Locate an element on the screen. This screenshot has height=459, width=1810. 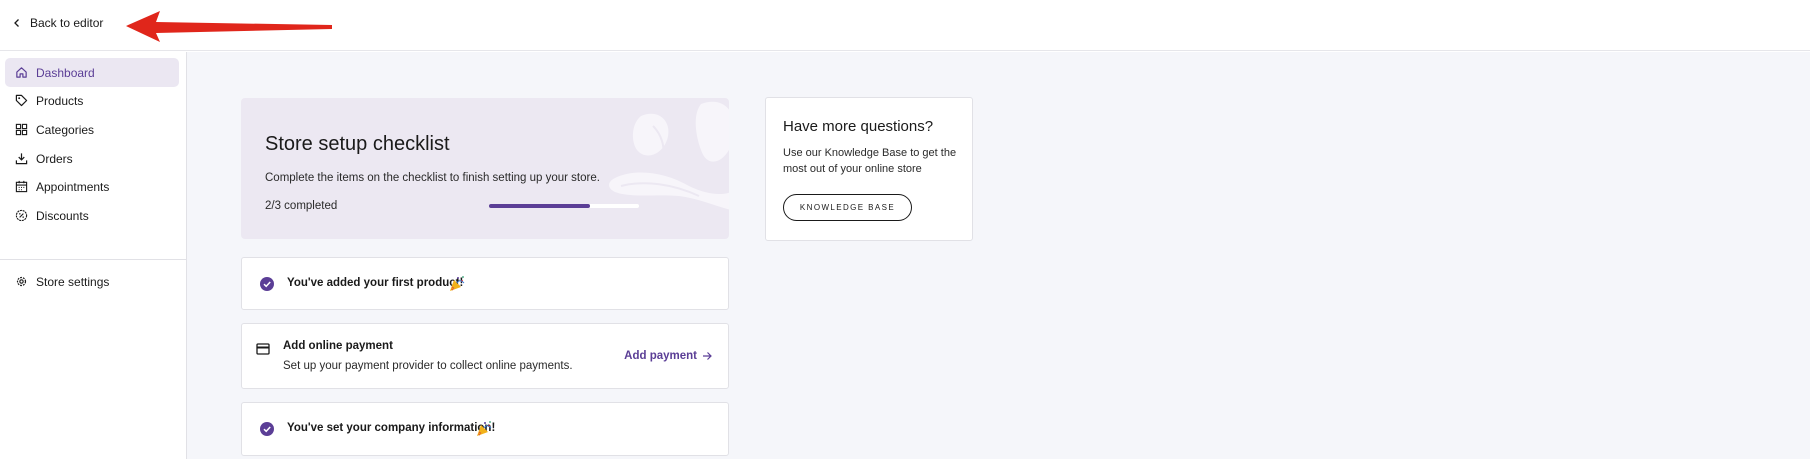
back-to-editor-label: Back to editor is located at coordinates (67, 23).